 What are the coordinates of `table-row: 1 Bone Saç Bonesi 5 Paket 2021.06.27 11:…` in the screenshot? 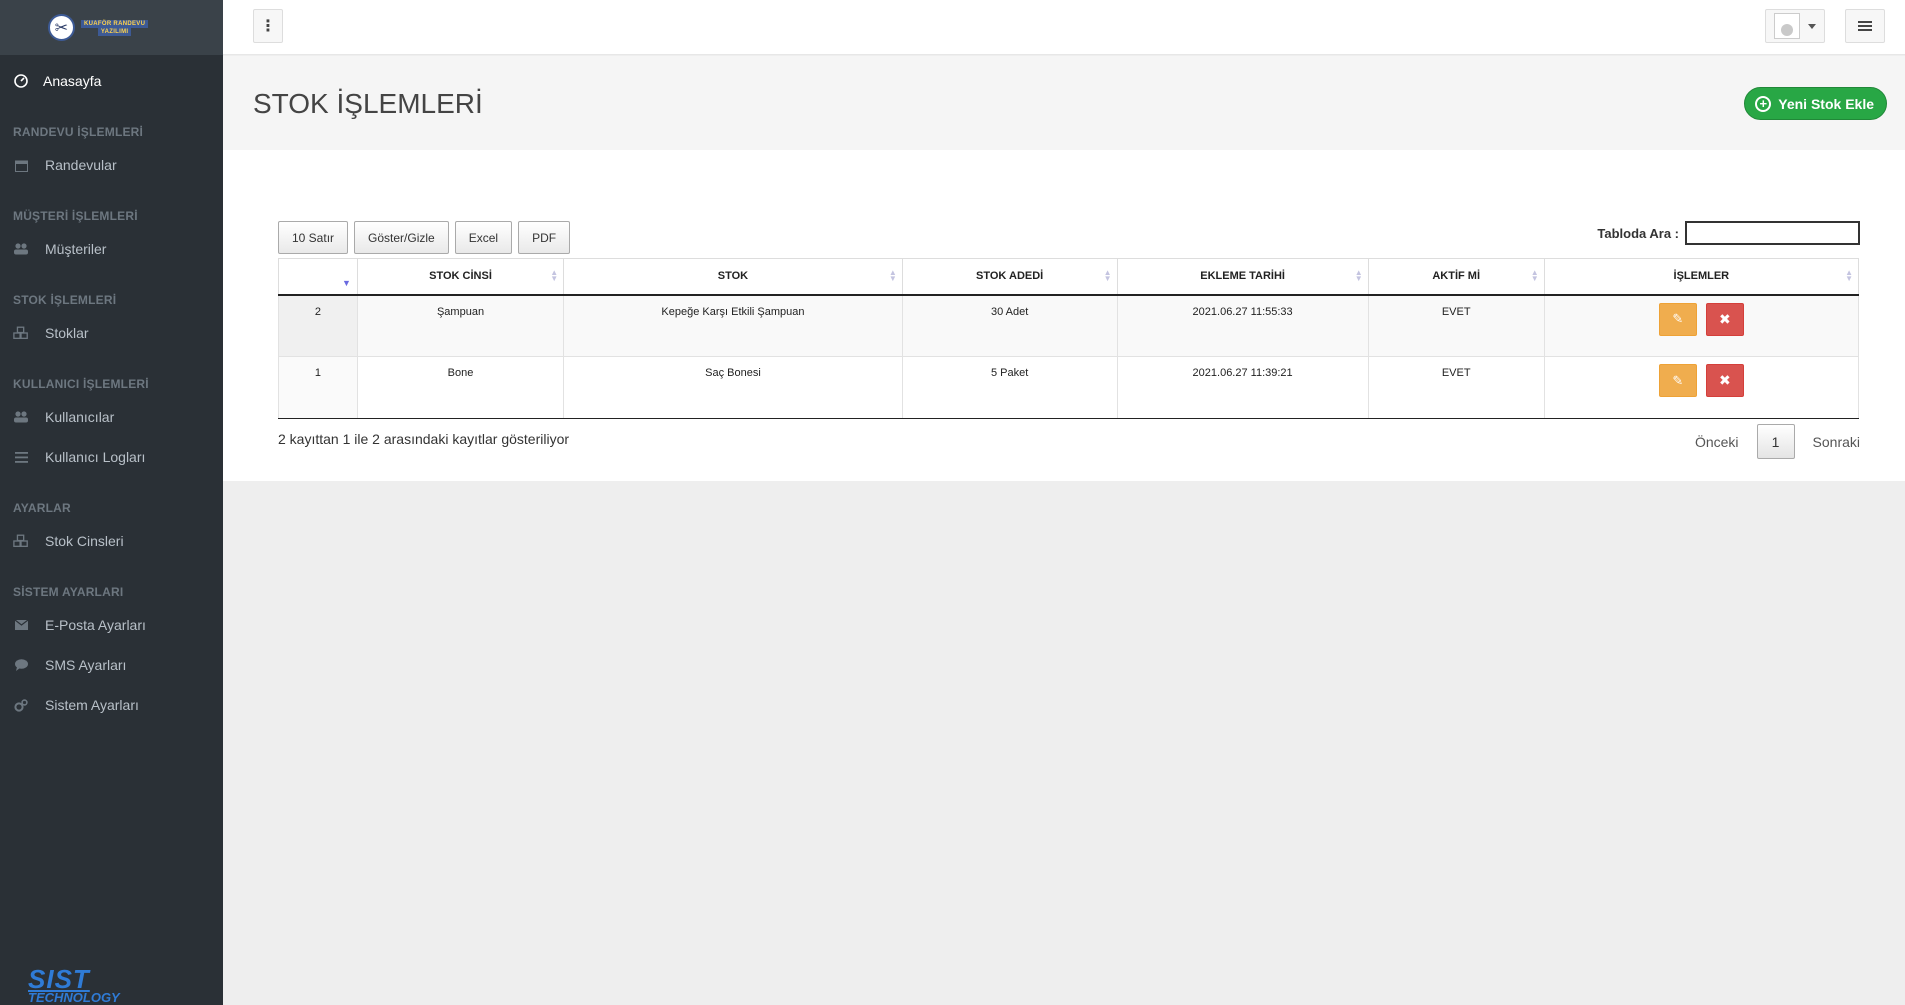 It's located at (1069, 387).